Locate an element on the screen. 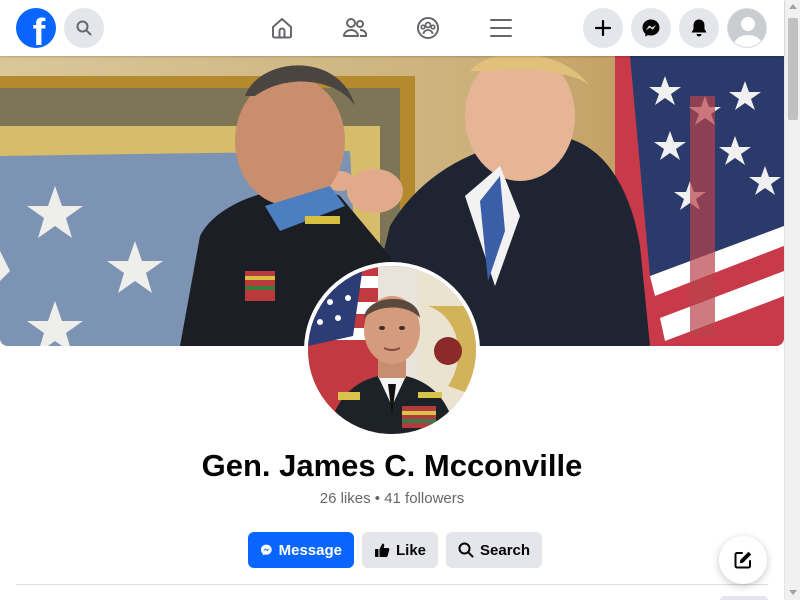 The height and width of the screenshot is (600, 800). like-button-label: Like is located at coordinates (411, 550).